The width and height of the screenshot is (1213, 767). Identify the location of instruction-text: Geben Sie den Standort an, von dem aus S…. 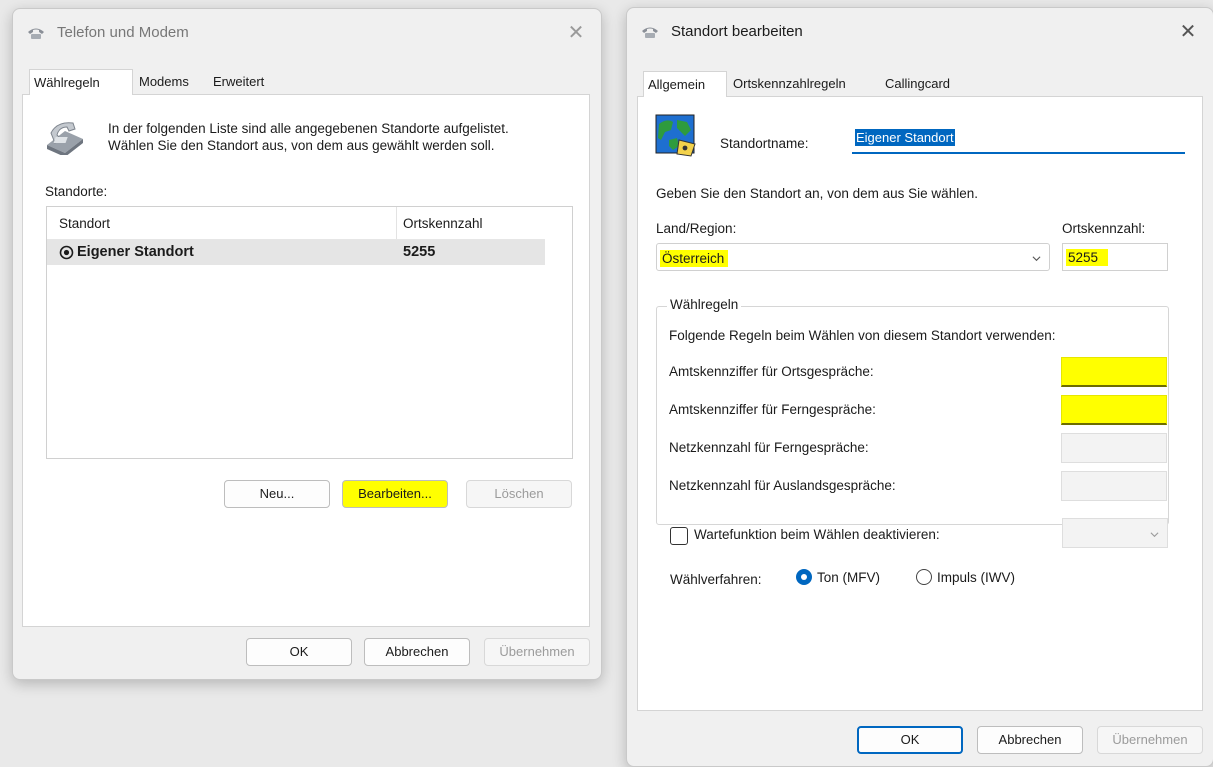
(817, 193).